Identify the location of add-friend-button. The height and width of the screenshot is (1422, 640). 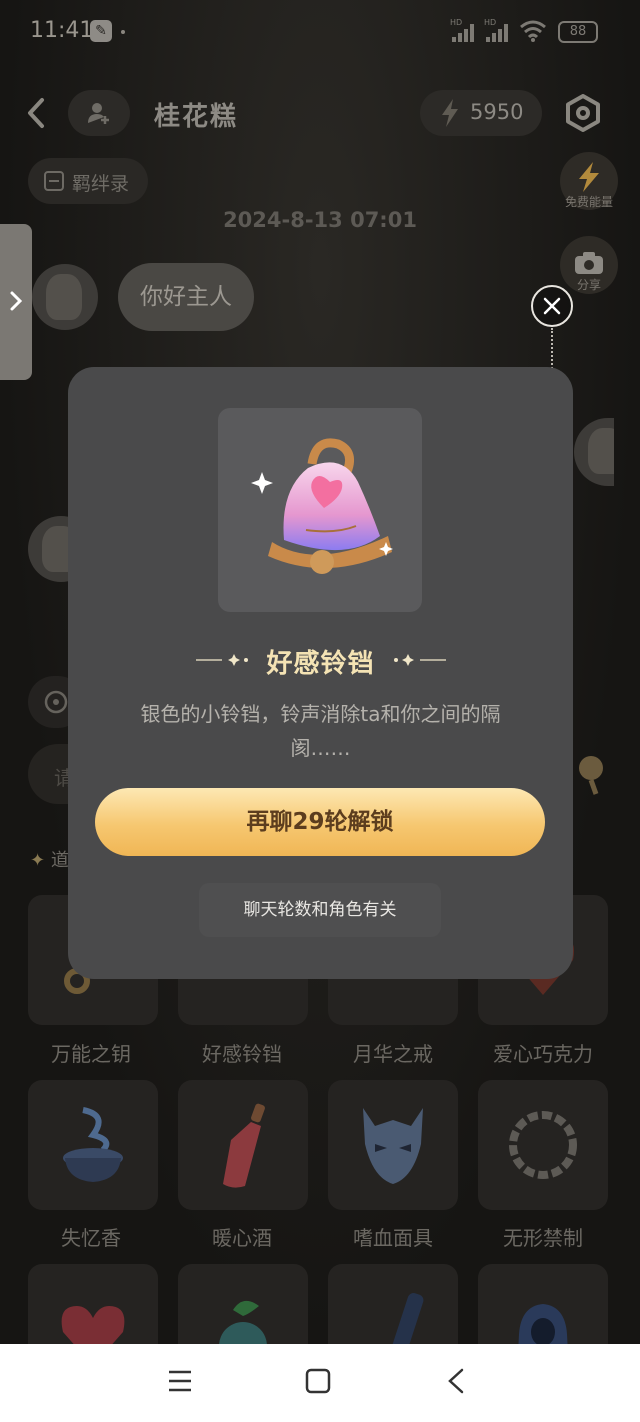
(99, 113).